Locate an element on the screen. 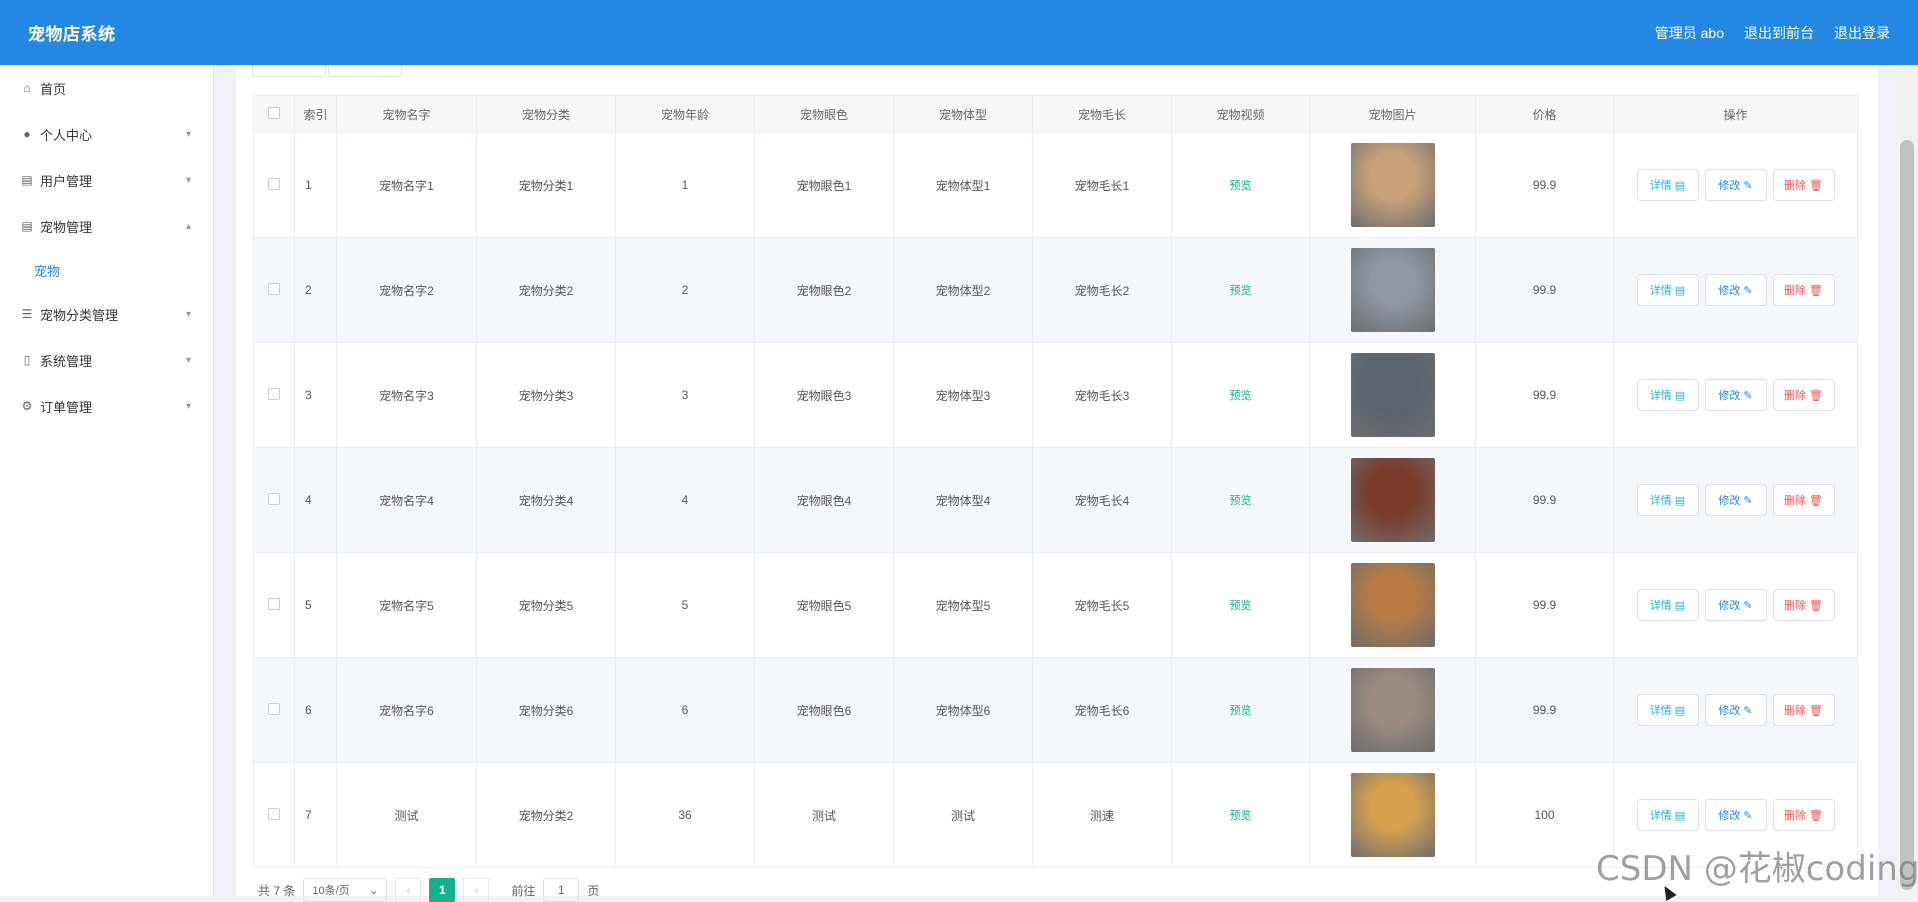 The width and height of the screenshot is (1918, 902). admin-user-link: 管理员 abo is located at coordinates (1689, 33).